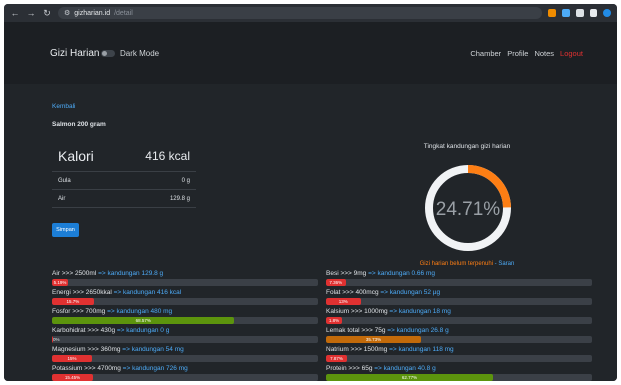  I want to click on nutrient-target: Protein >>> 65g, so click(349, 368).